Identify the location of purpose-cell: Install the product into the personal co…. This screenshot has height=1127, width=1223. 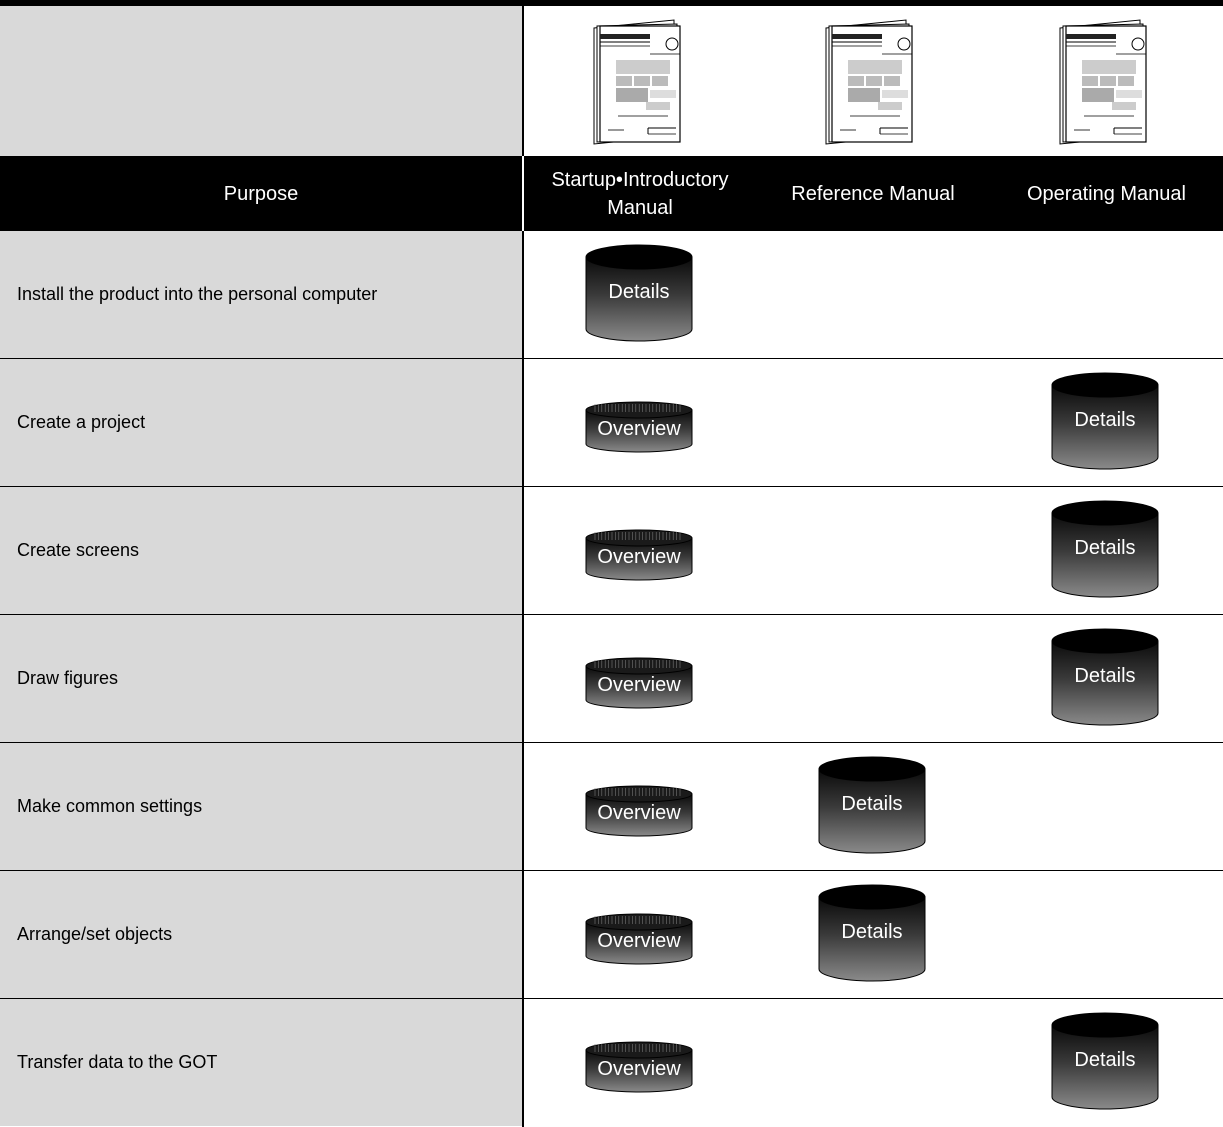
(261, 294).